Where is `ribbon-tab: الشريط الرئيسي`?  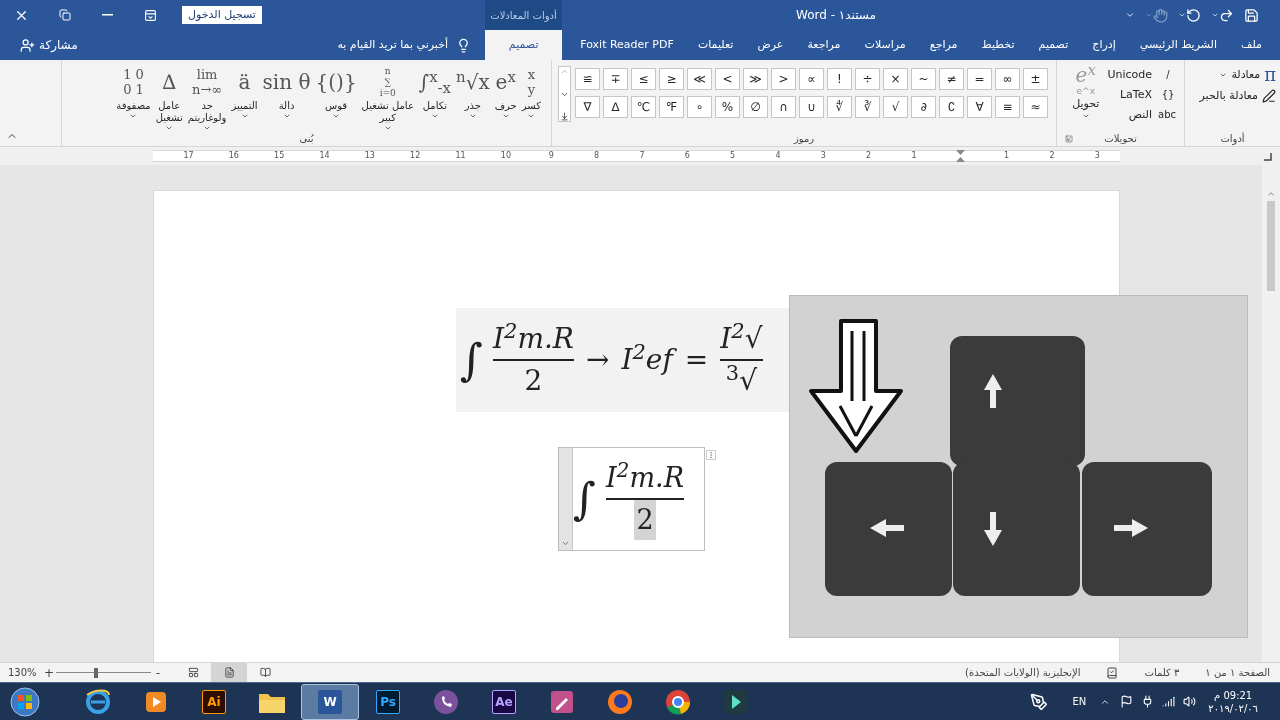
ribbon-tab: الشريط الرئيسي is located at coordinates (1178, 45).